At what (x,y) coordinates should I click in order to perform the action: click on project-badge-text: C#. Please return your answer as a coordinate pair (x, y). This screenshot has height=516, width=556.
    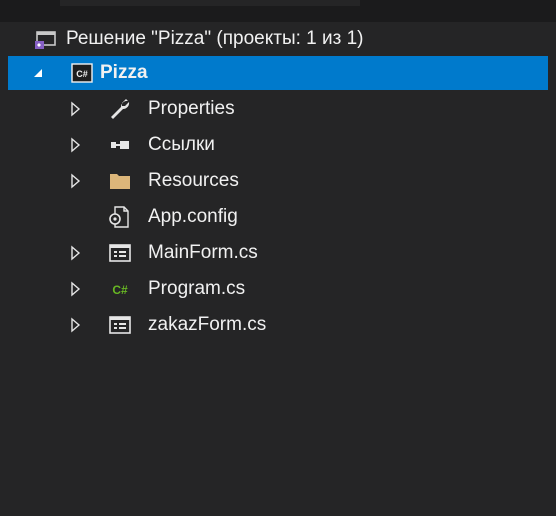
    Looking at the image, I should click on (82, 74).